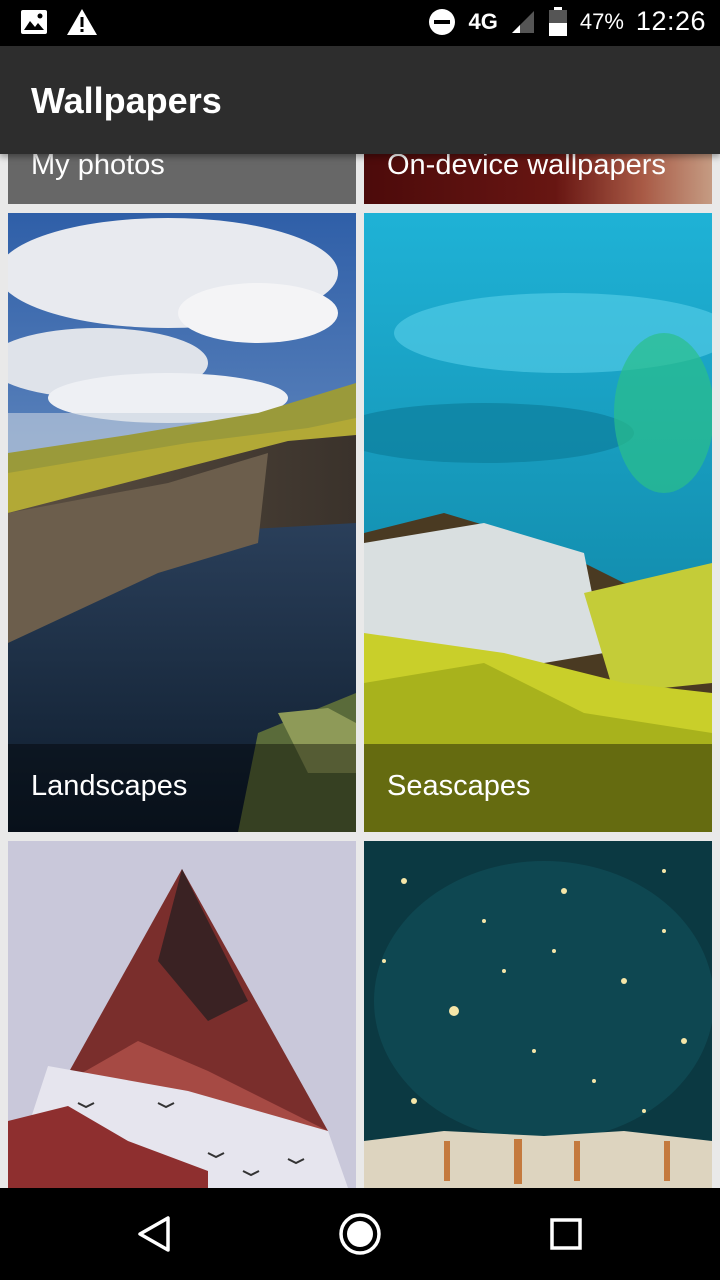 The width and height of the screenshot is (720, 1280). I want to click on tile-space, so click(538, 1014).